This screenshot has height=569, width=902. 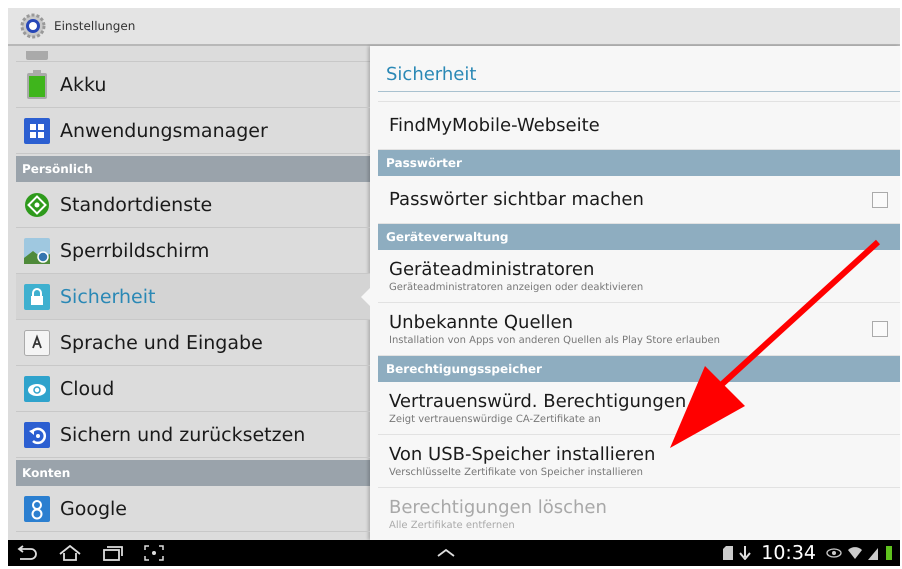 What do you see at coordinates (639, 163) in the screenshot?
I see `section-header: Passwörter` at bounding box center [639, 163].